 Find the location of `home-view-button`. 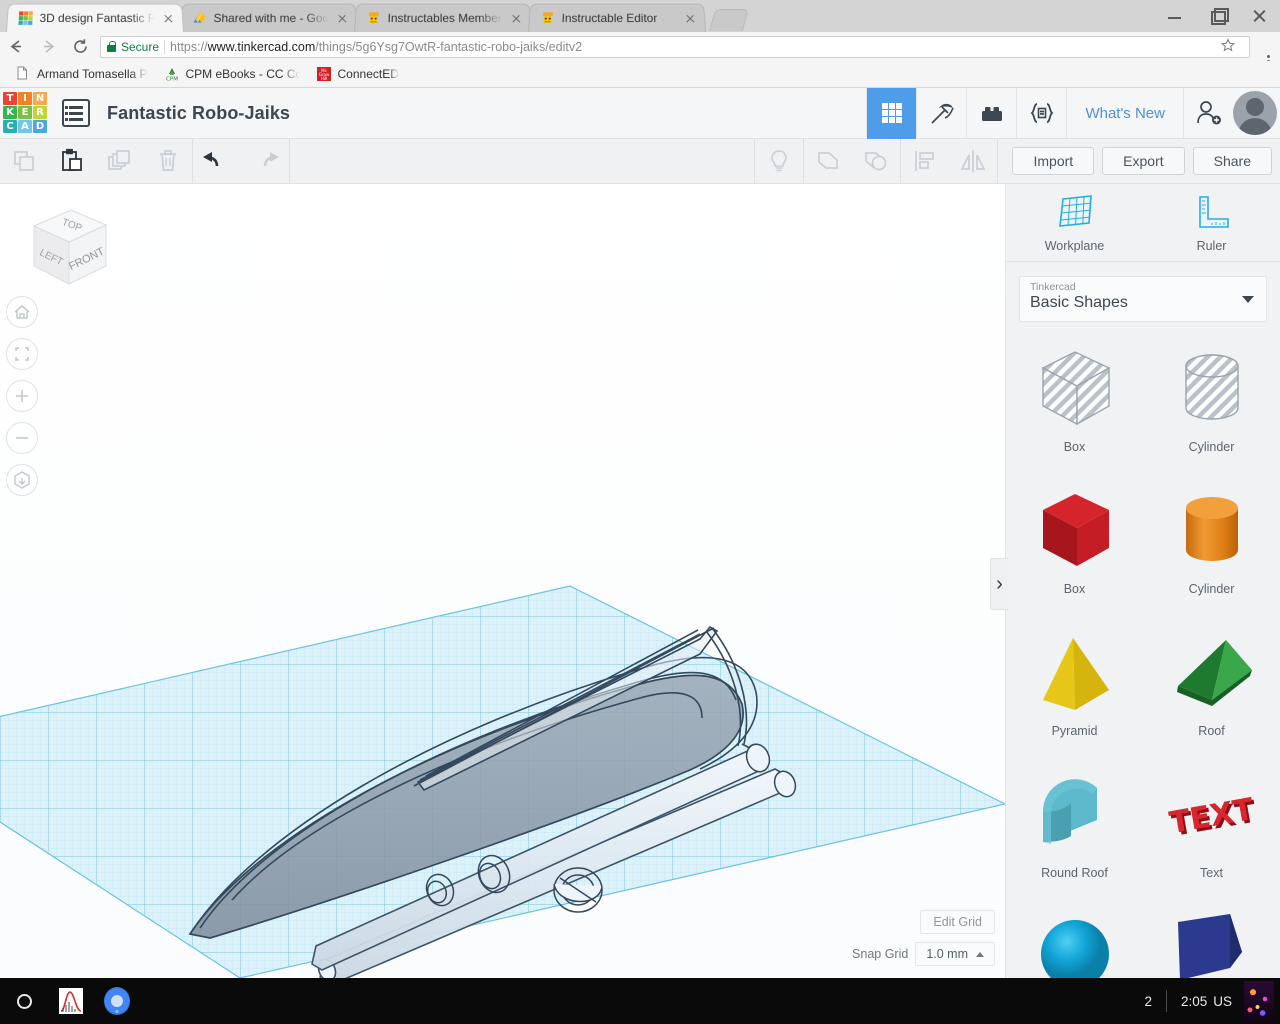

home-view-button is located at coordinates (22, 312).